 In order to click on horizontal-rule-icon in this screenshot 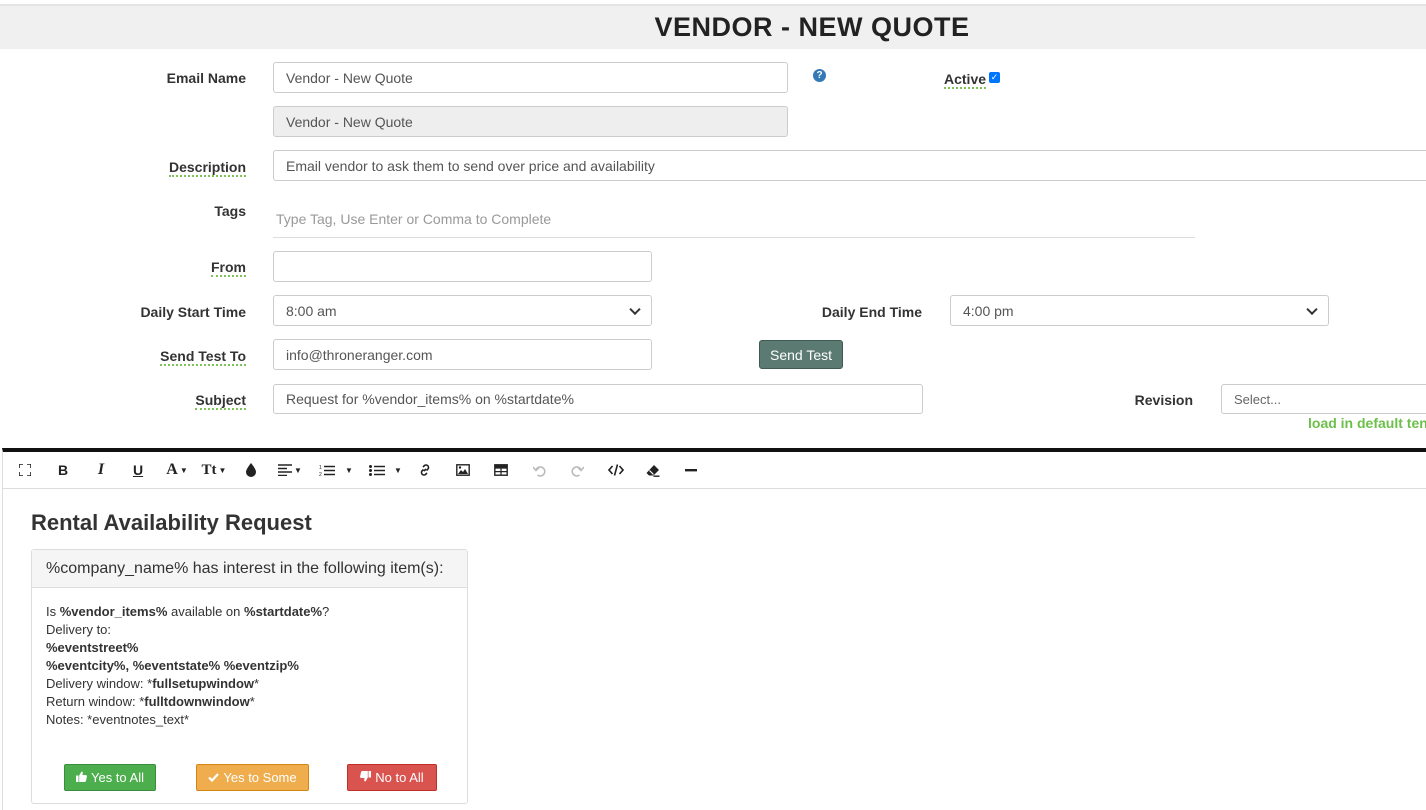, I will do `click(691, 470)`.